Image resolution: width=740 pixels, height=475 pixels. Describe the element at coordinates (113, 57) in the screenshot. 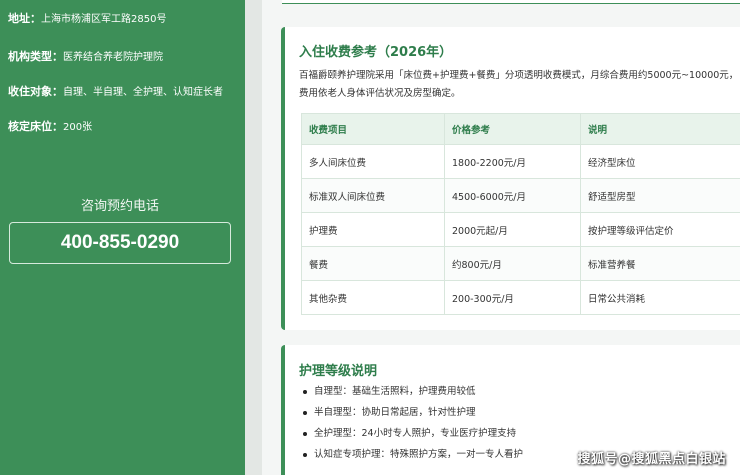

I see `type-value: 医养结合养老院护理院` at that location.